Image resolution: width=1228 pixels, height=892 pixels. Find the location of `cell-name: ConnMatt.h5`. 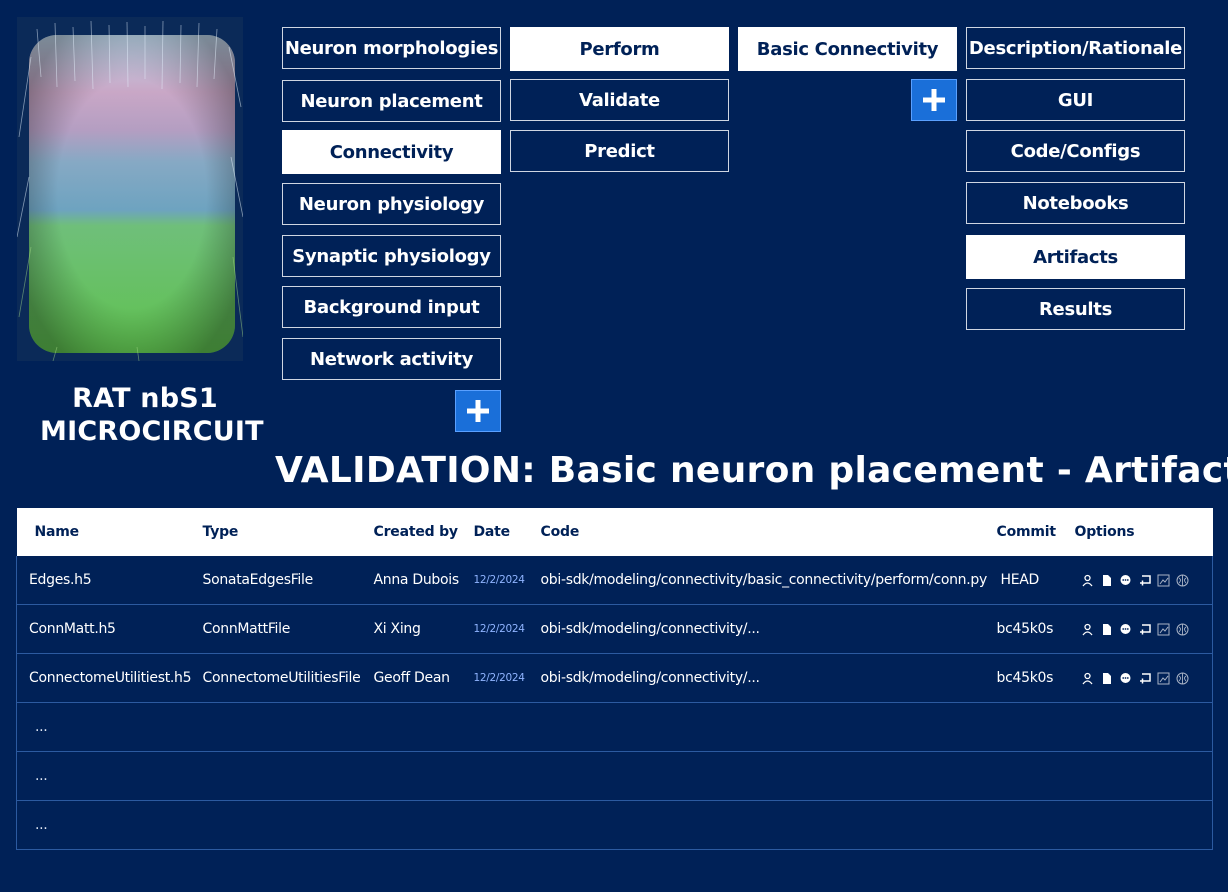

cell-name: ConnMatt.h5 is located at coordinates (103, 629).